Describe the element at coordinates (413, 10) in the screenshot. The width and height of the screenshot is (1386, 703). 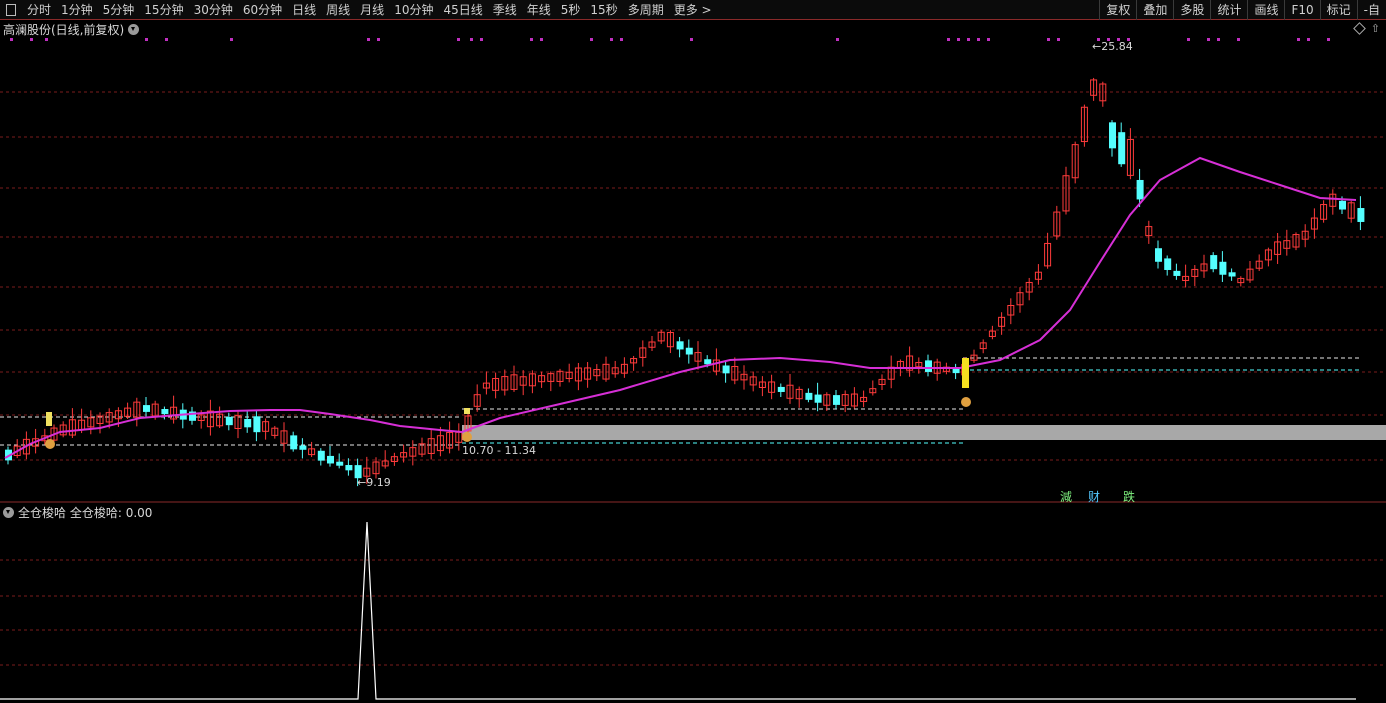
I see `period-tab: 10分钟` at that location.